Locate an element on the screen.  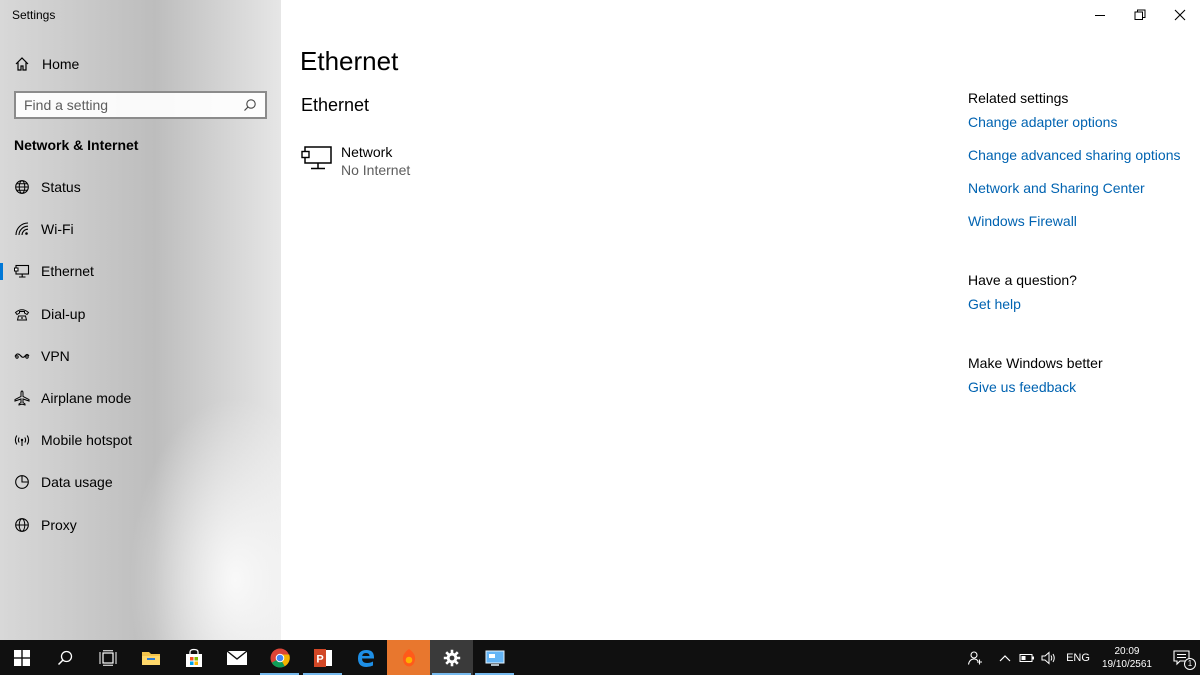
orange-app-icon is located at coordinates (408, 657).